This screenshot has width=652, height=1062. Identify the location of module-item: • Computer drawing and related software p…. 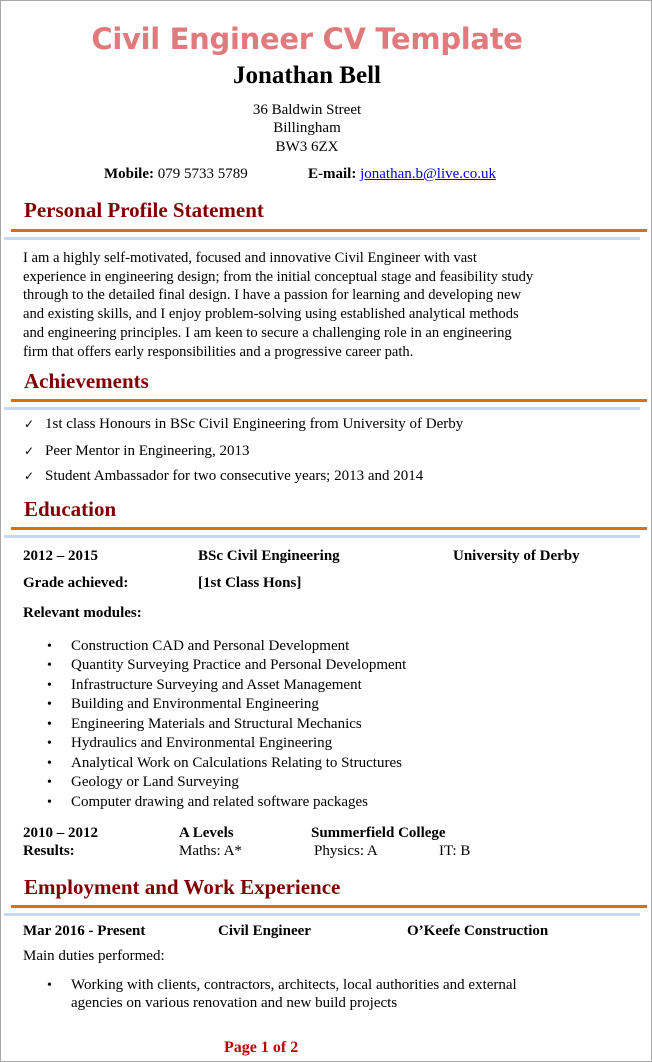
(207, 802).